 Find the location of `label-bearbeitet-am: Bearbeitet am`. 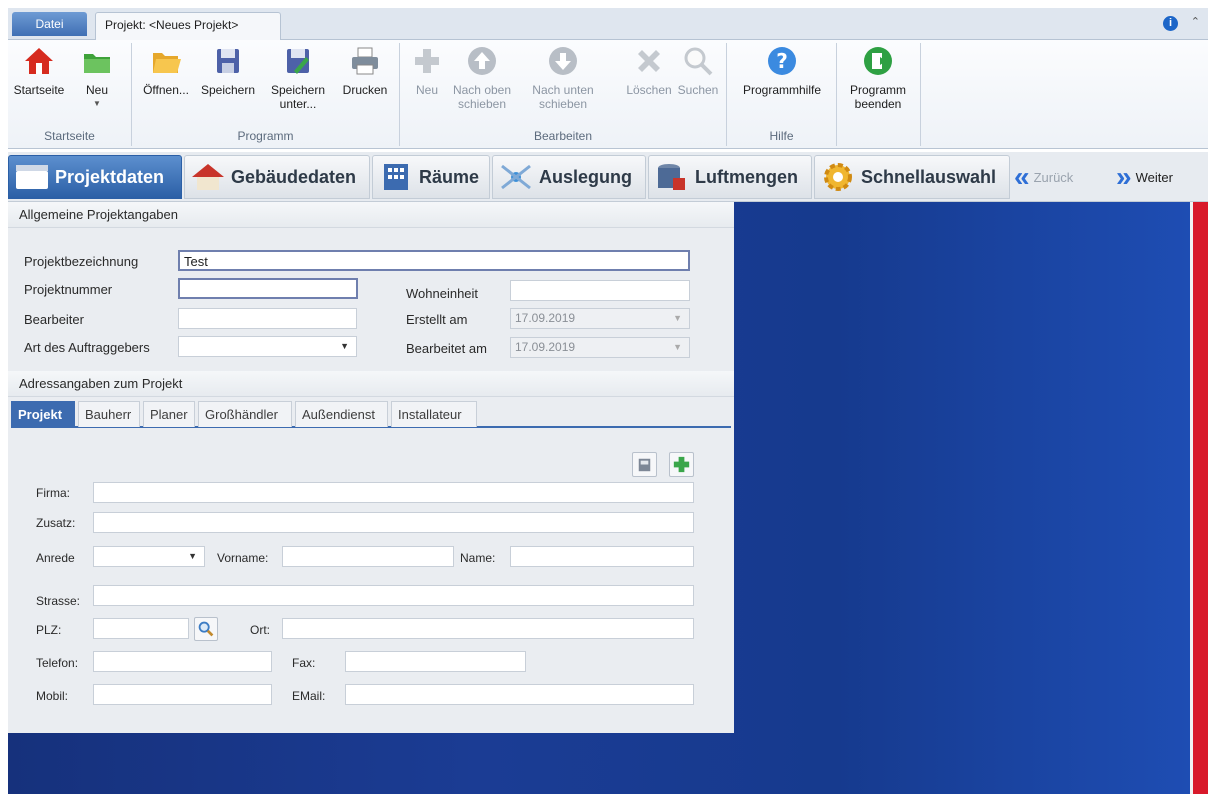

label-bearbeitet-am: Bearbeitet am is located at coordinates (446, 348).